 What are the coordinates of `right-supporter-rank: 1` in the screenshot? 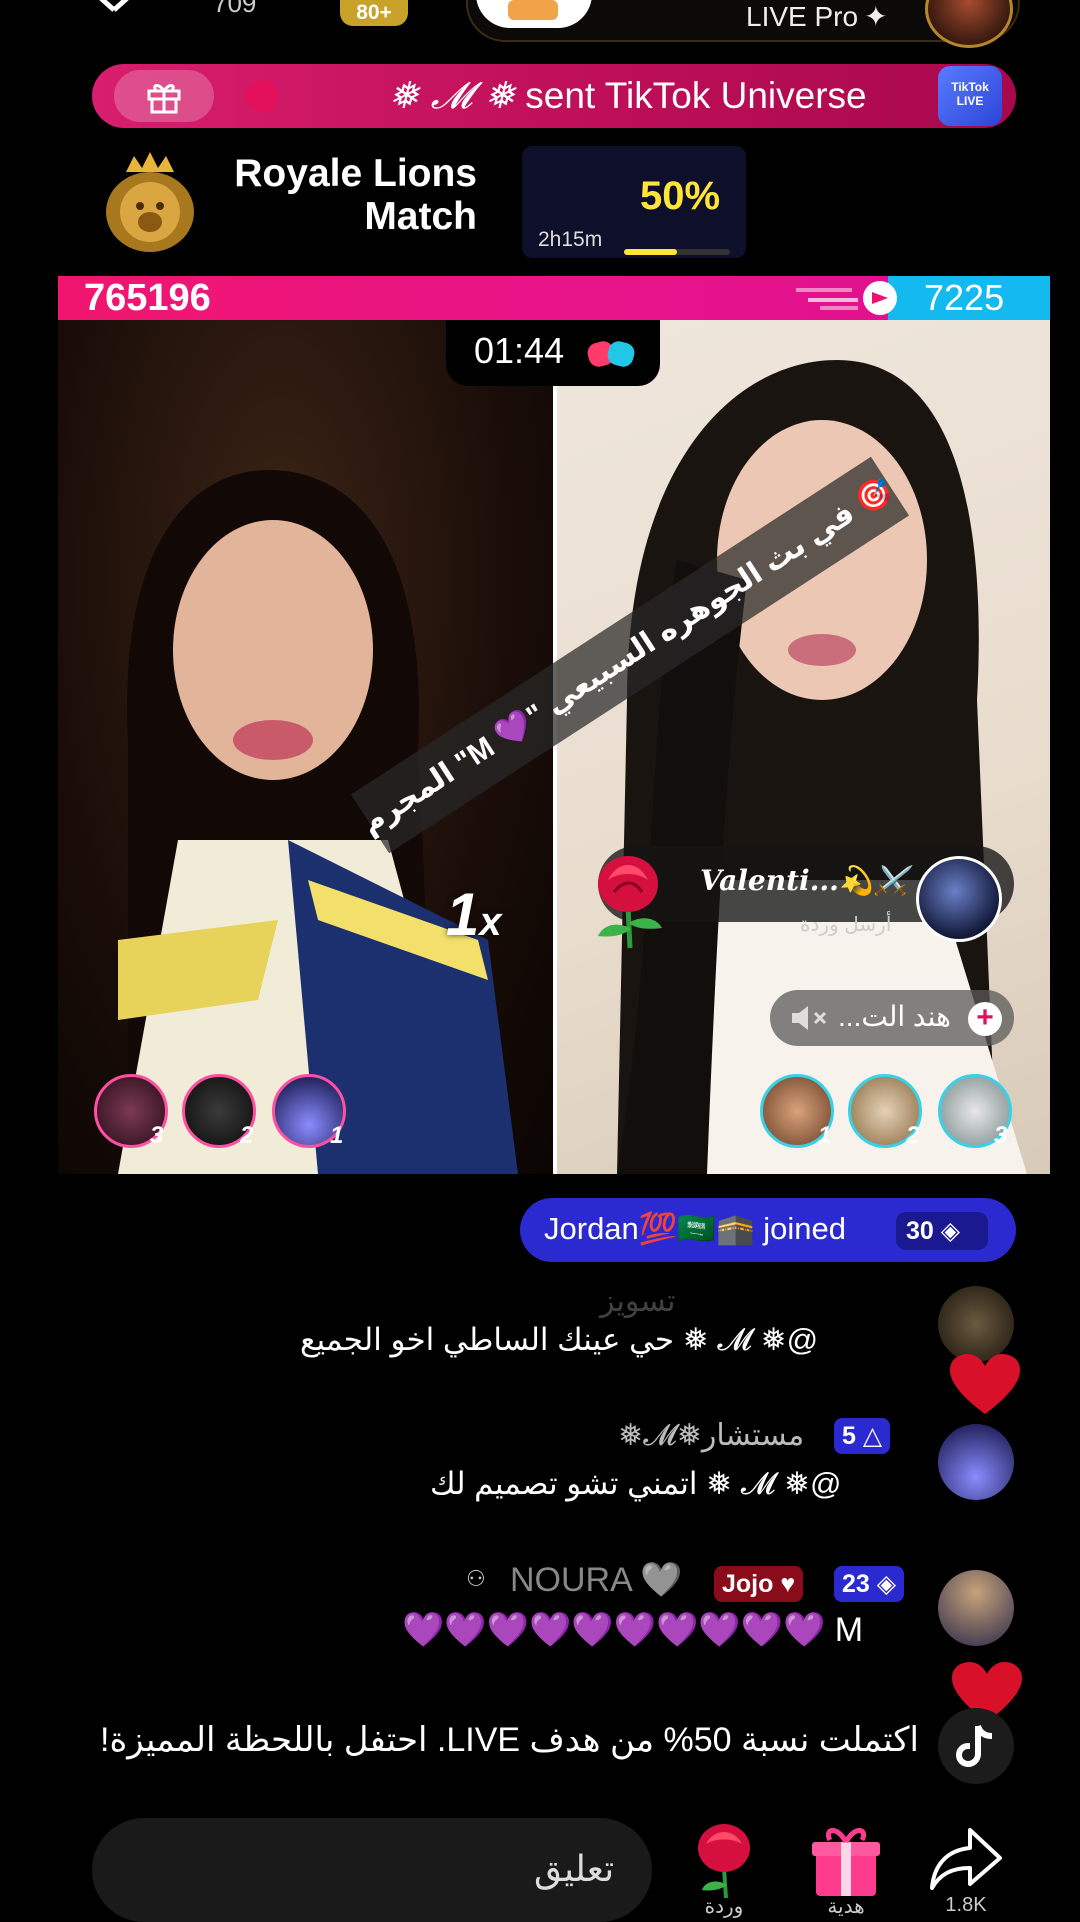 It's located at (825, 1135).